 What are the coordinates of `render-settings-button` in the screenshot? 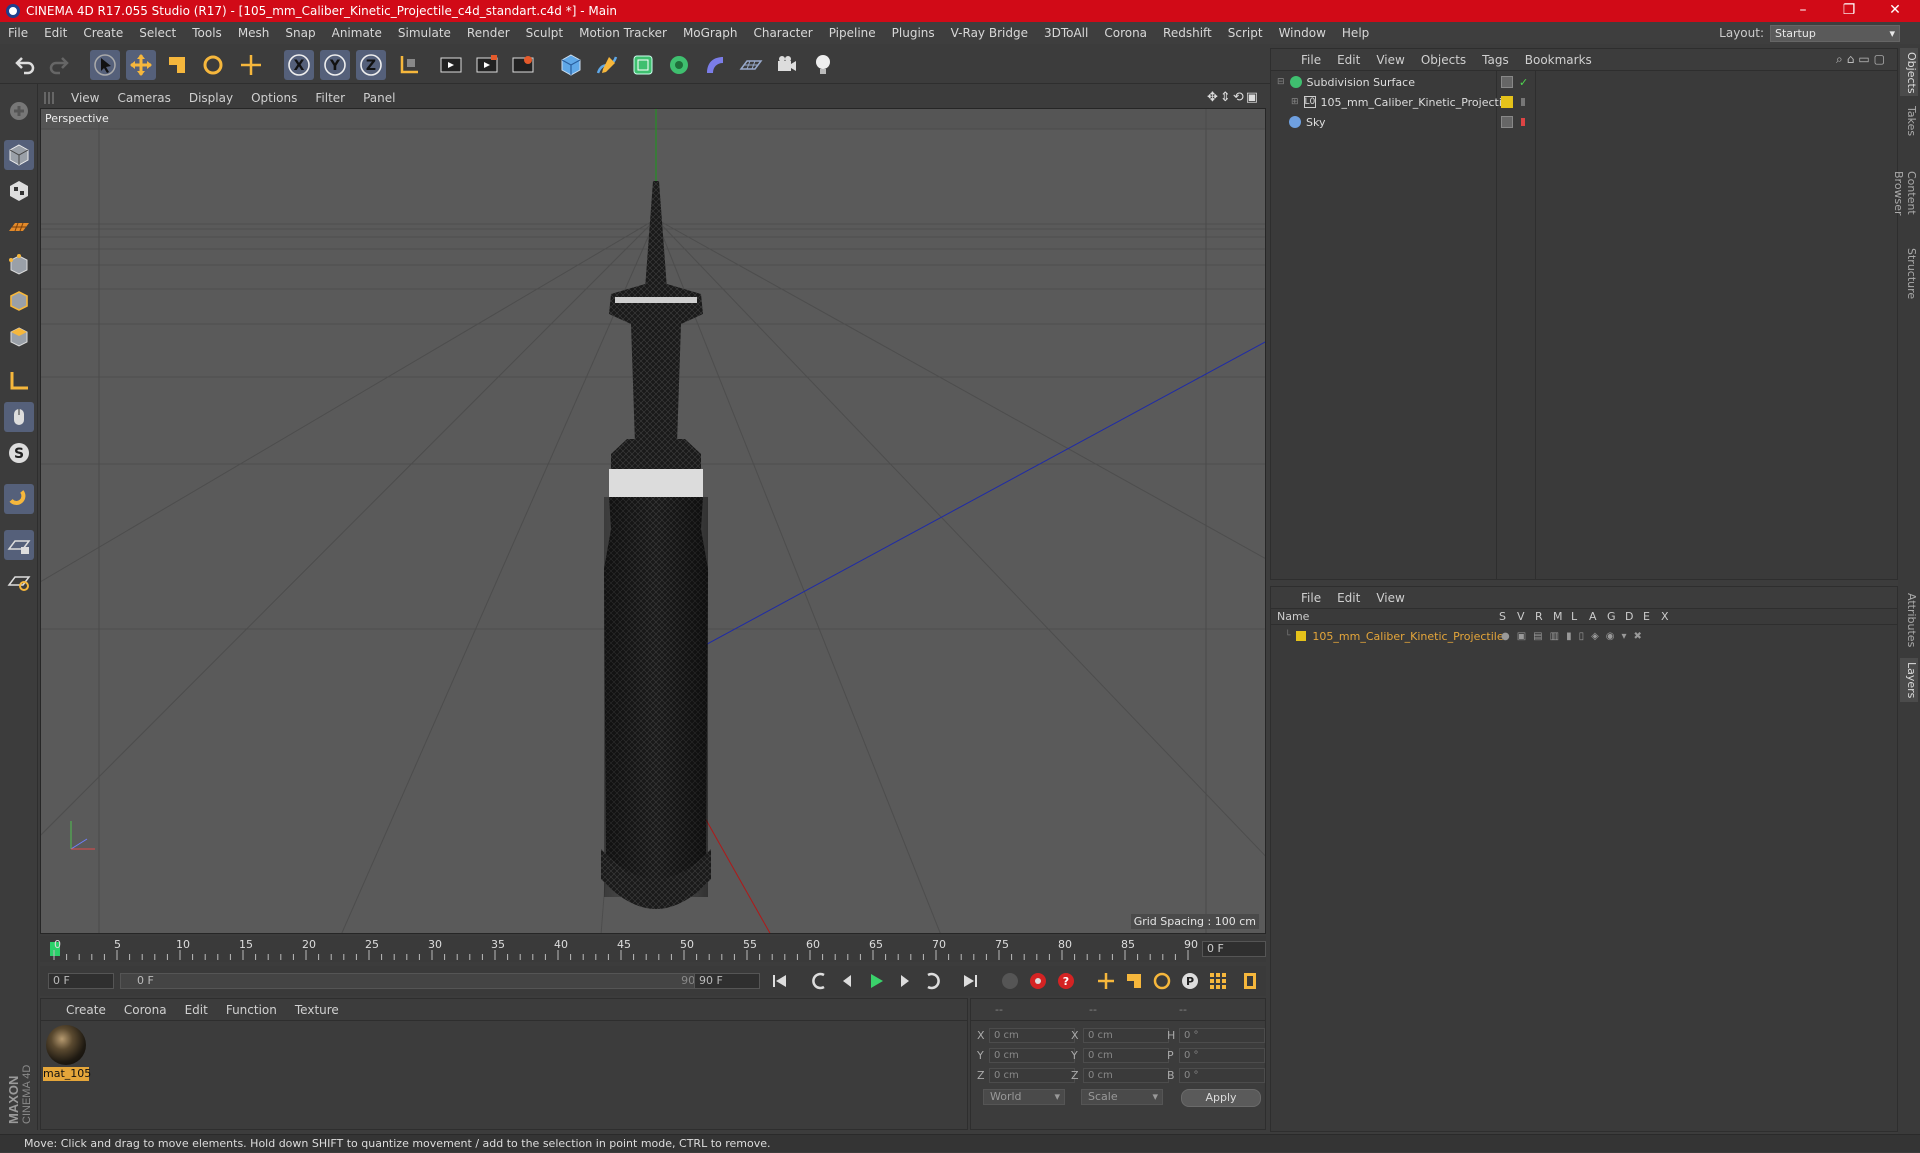 It's located at (523, 65).